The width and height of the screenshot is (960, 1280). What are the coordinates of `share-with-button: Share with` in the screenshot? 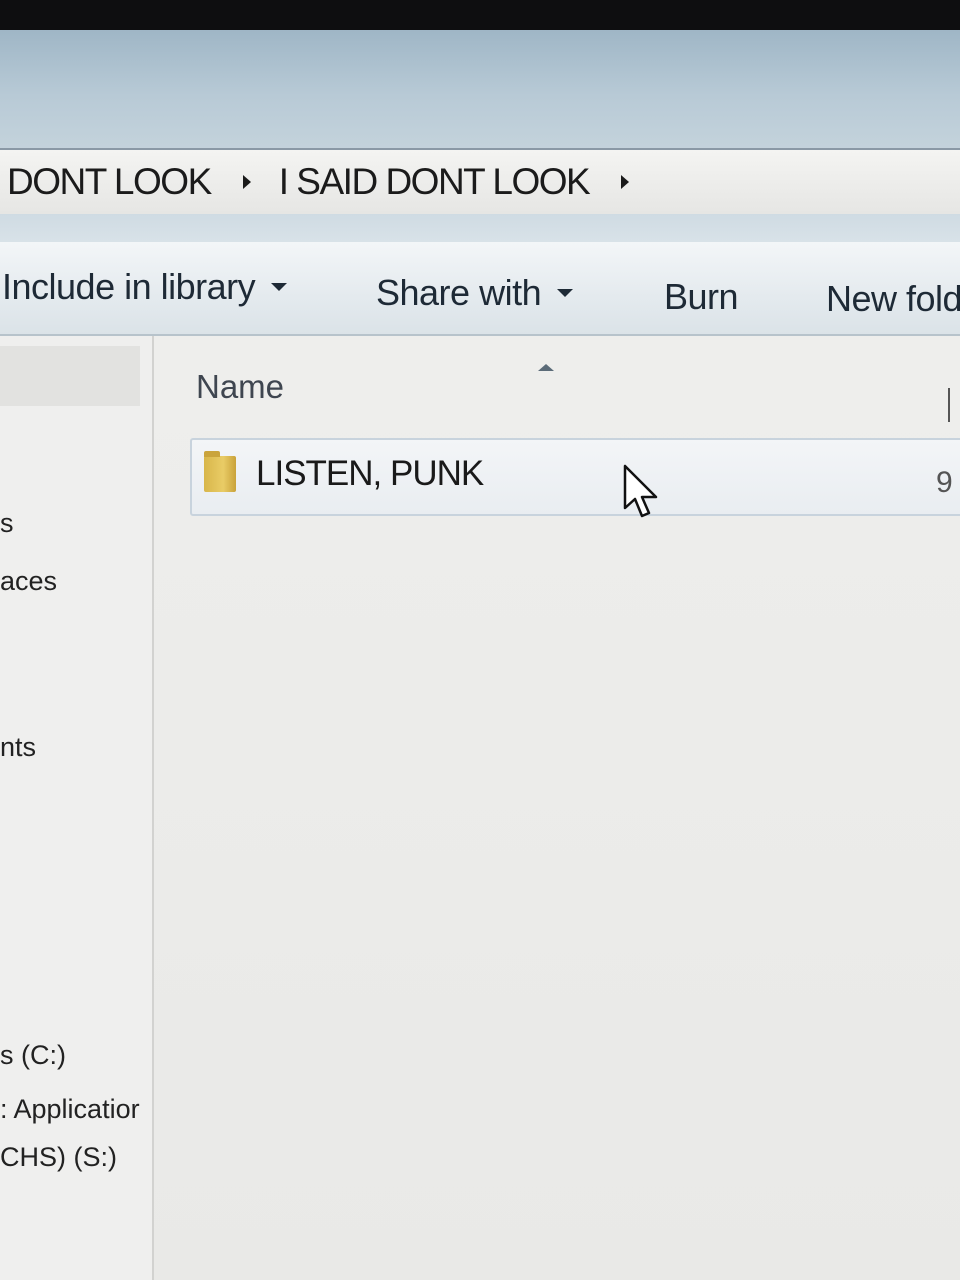 It's located at (475, 293).